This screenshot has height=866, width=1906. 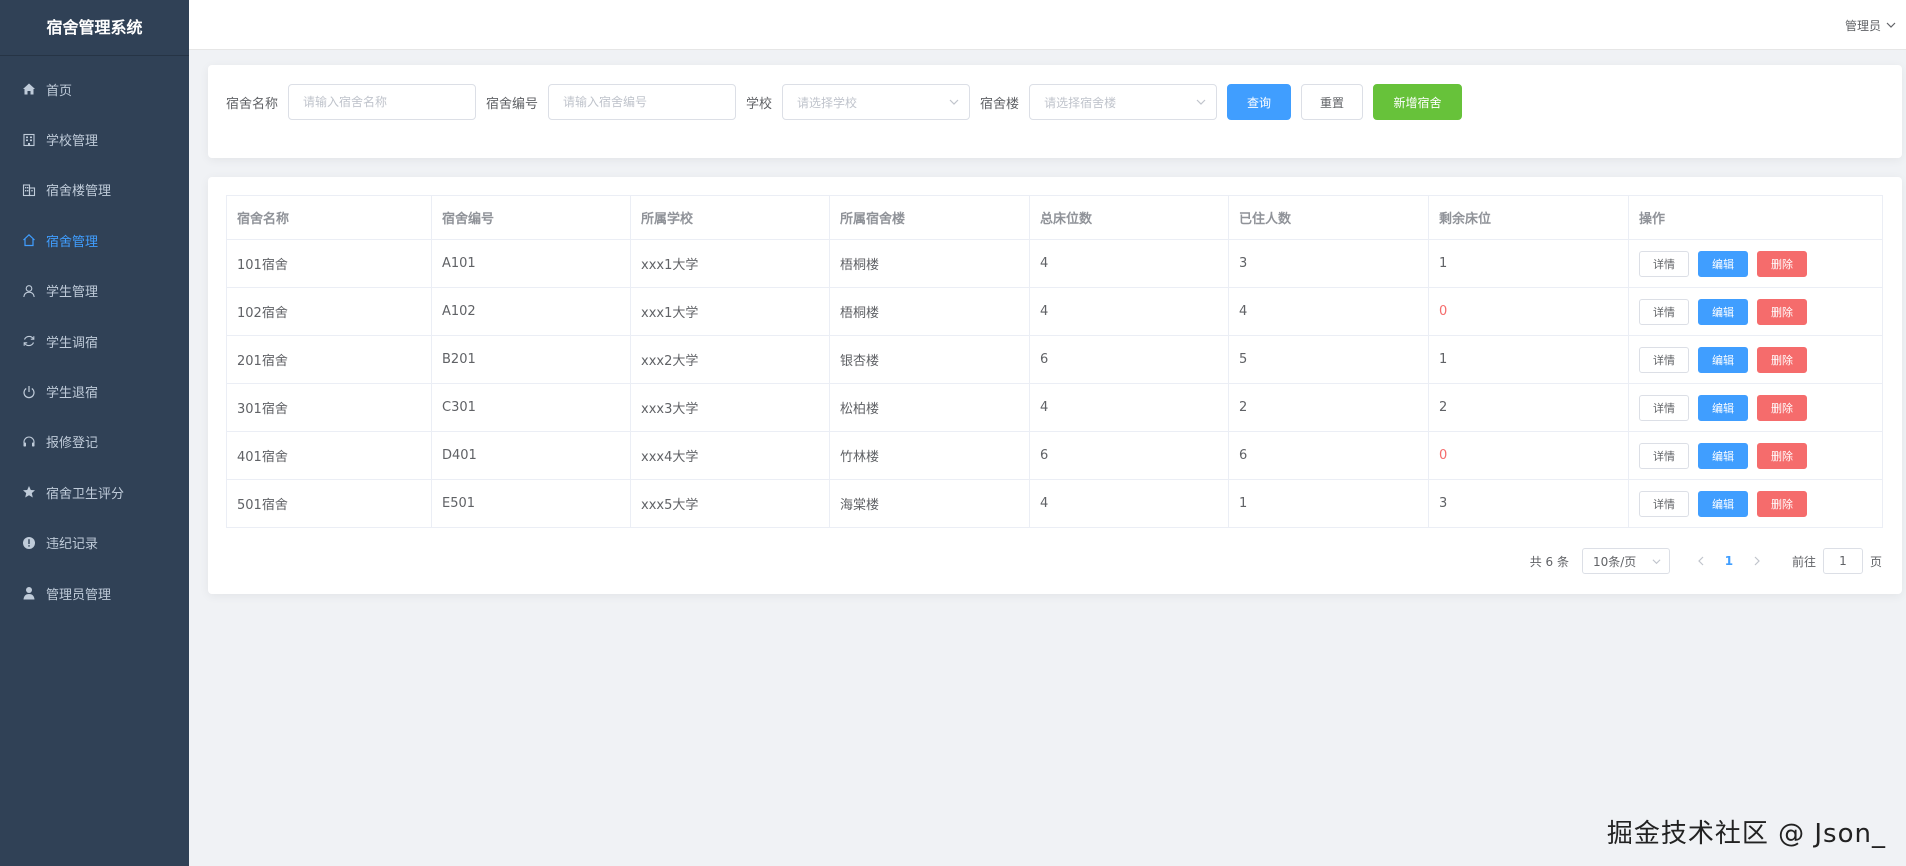 What do you see at coordinates (512, 104) in the screenshot?
I see `dorm-code-label: 宿舍编号` at bounding box center [512, 104].